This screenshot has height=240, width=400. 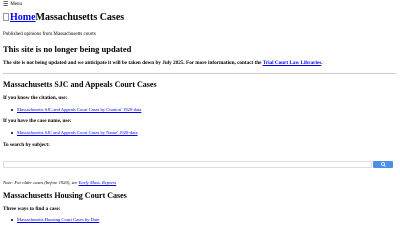 I want to click on broken-image-icon, so click(x=6, y=17).